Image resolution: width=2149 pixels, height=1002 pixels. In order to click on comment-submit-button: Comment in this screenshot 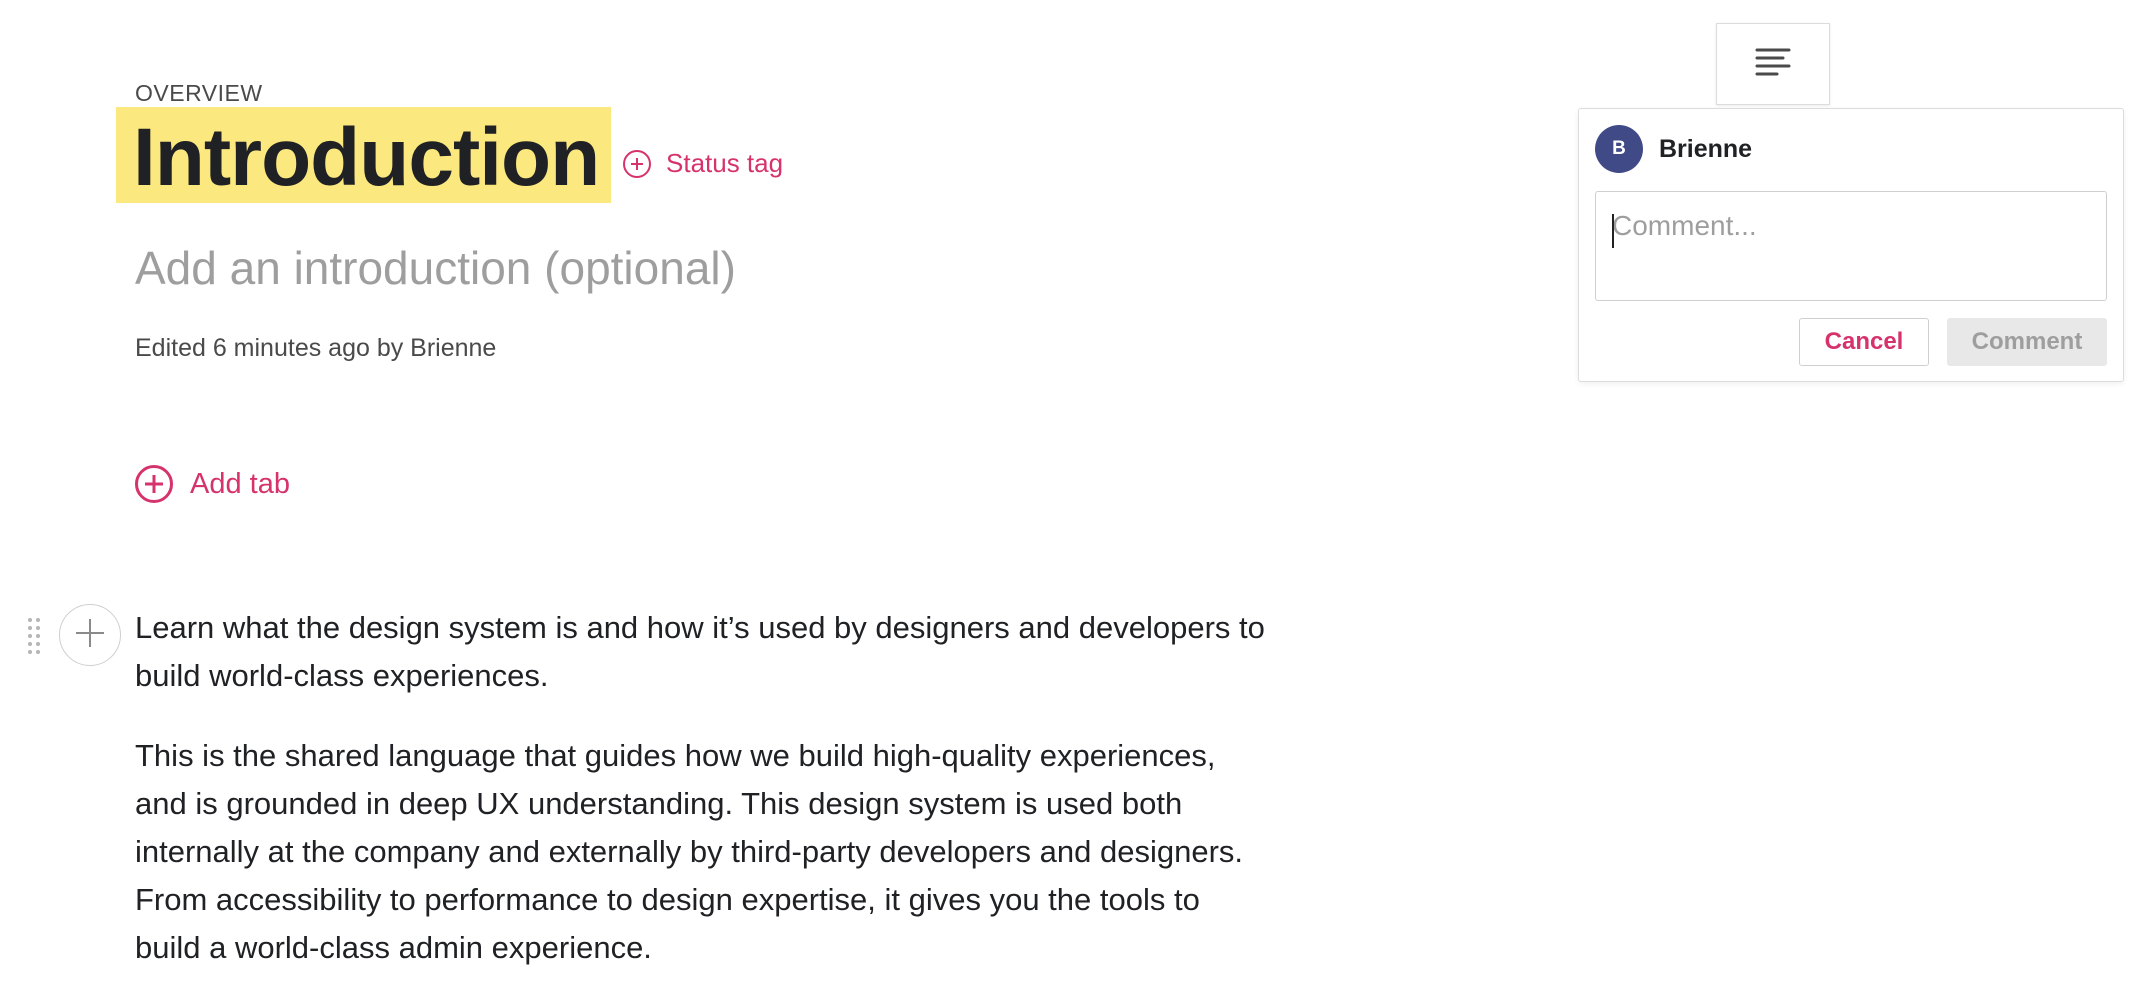, I will do `click(2027, 342)`.